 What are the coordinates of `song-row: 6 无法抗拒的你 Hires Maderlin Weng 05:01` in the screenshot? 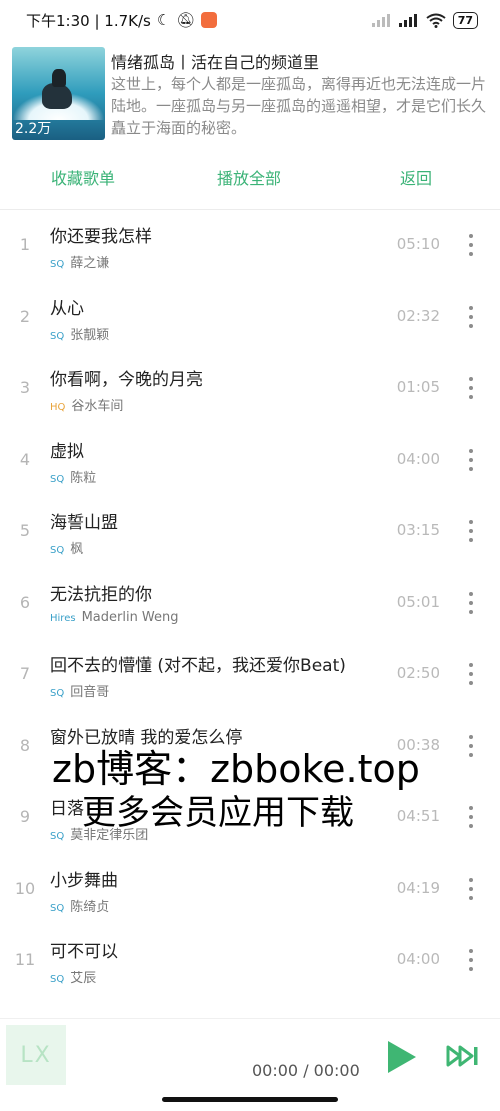 It's located at (250, 603).